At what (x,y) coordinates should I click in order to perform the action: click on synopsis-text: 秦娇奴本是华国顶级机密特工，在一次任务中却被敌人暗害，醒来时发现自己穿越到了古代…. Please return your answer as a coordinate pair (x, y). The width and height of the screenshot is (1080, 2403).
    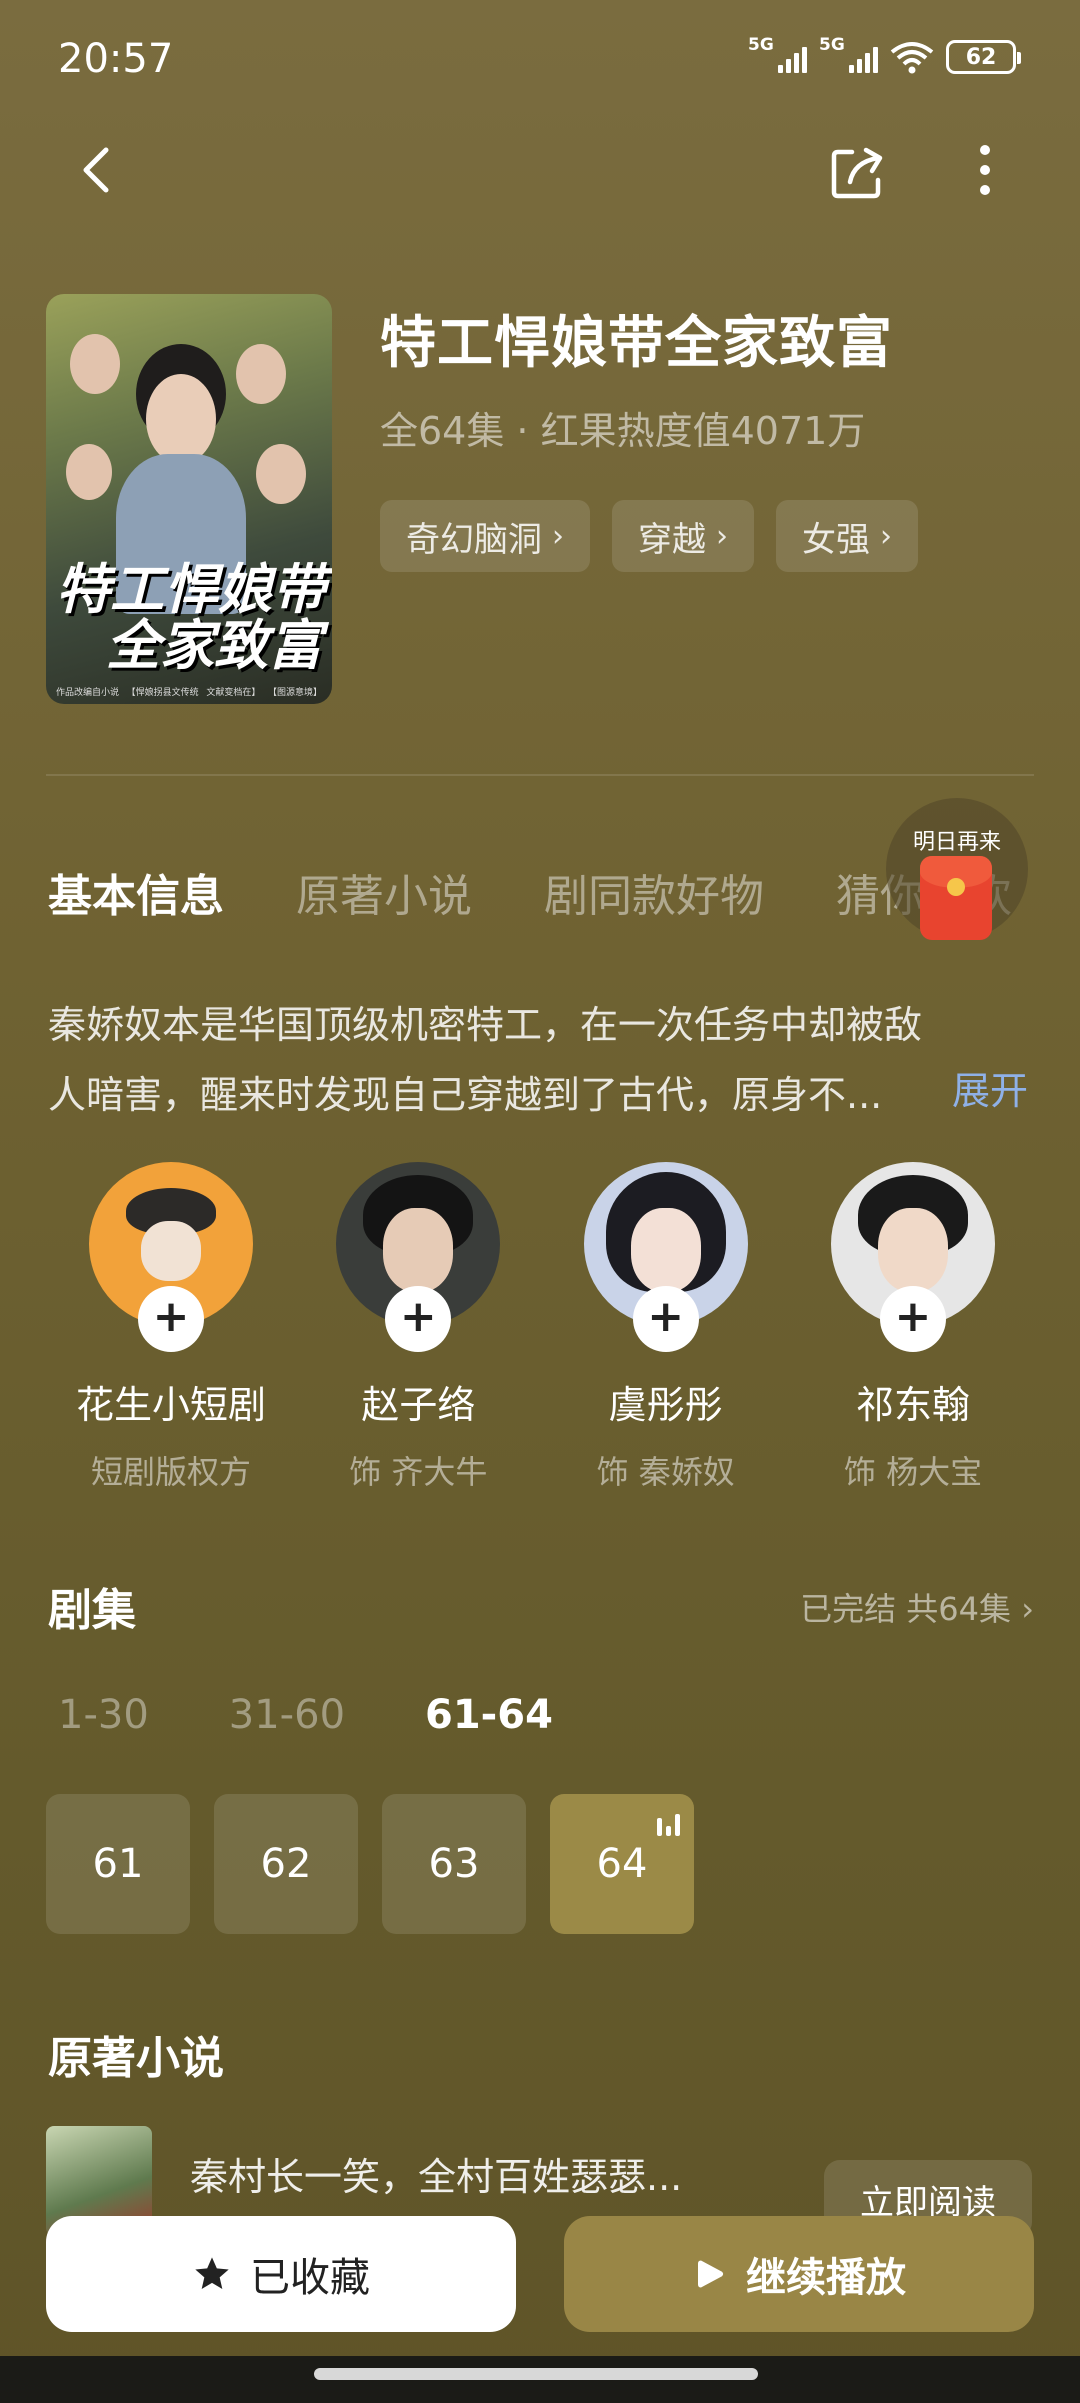
    Looking at the image, I should click on (485, 1060).